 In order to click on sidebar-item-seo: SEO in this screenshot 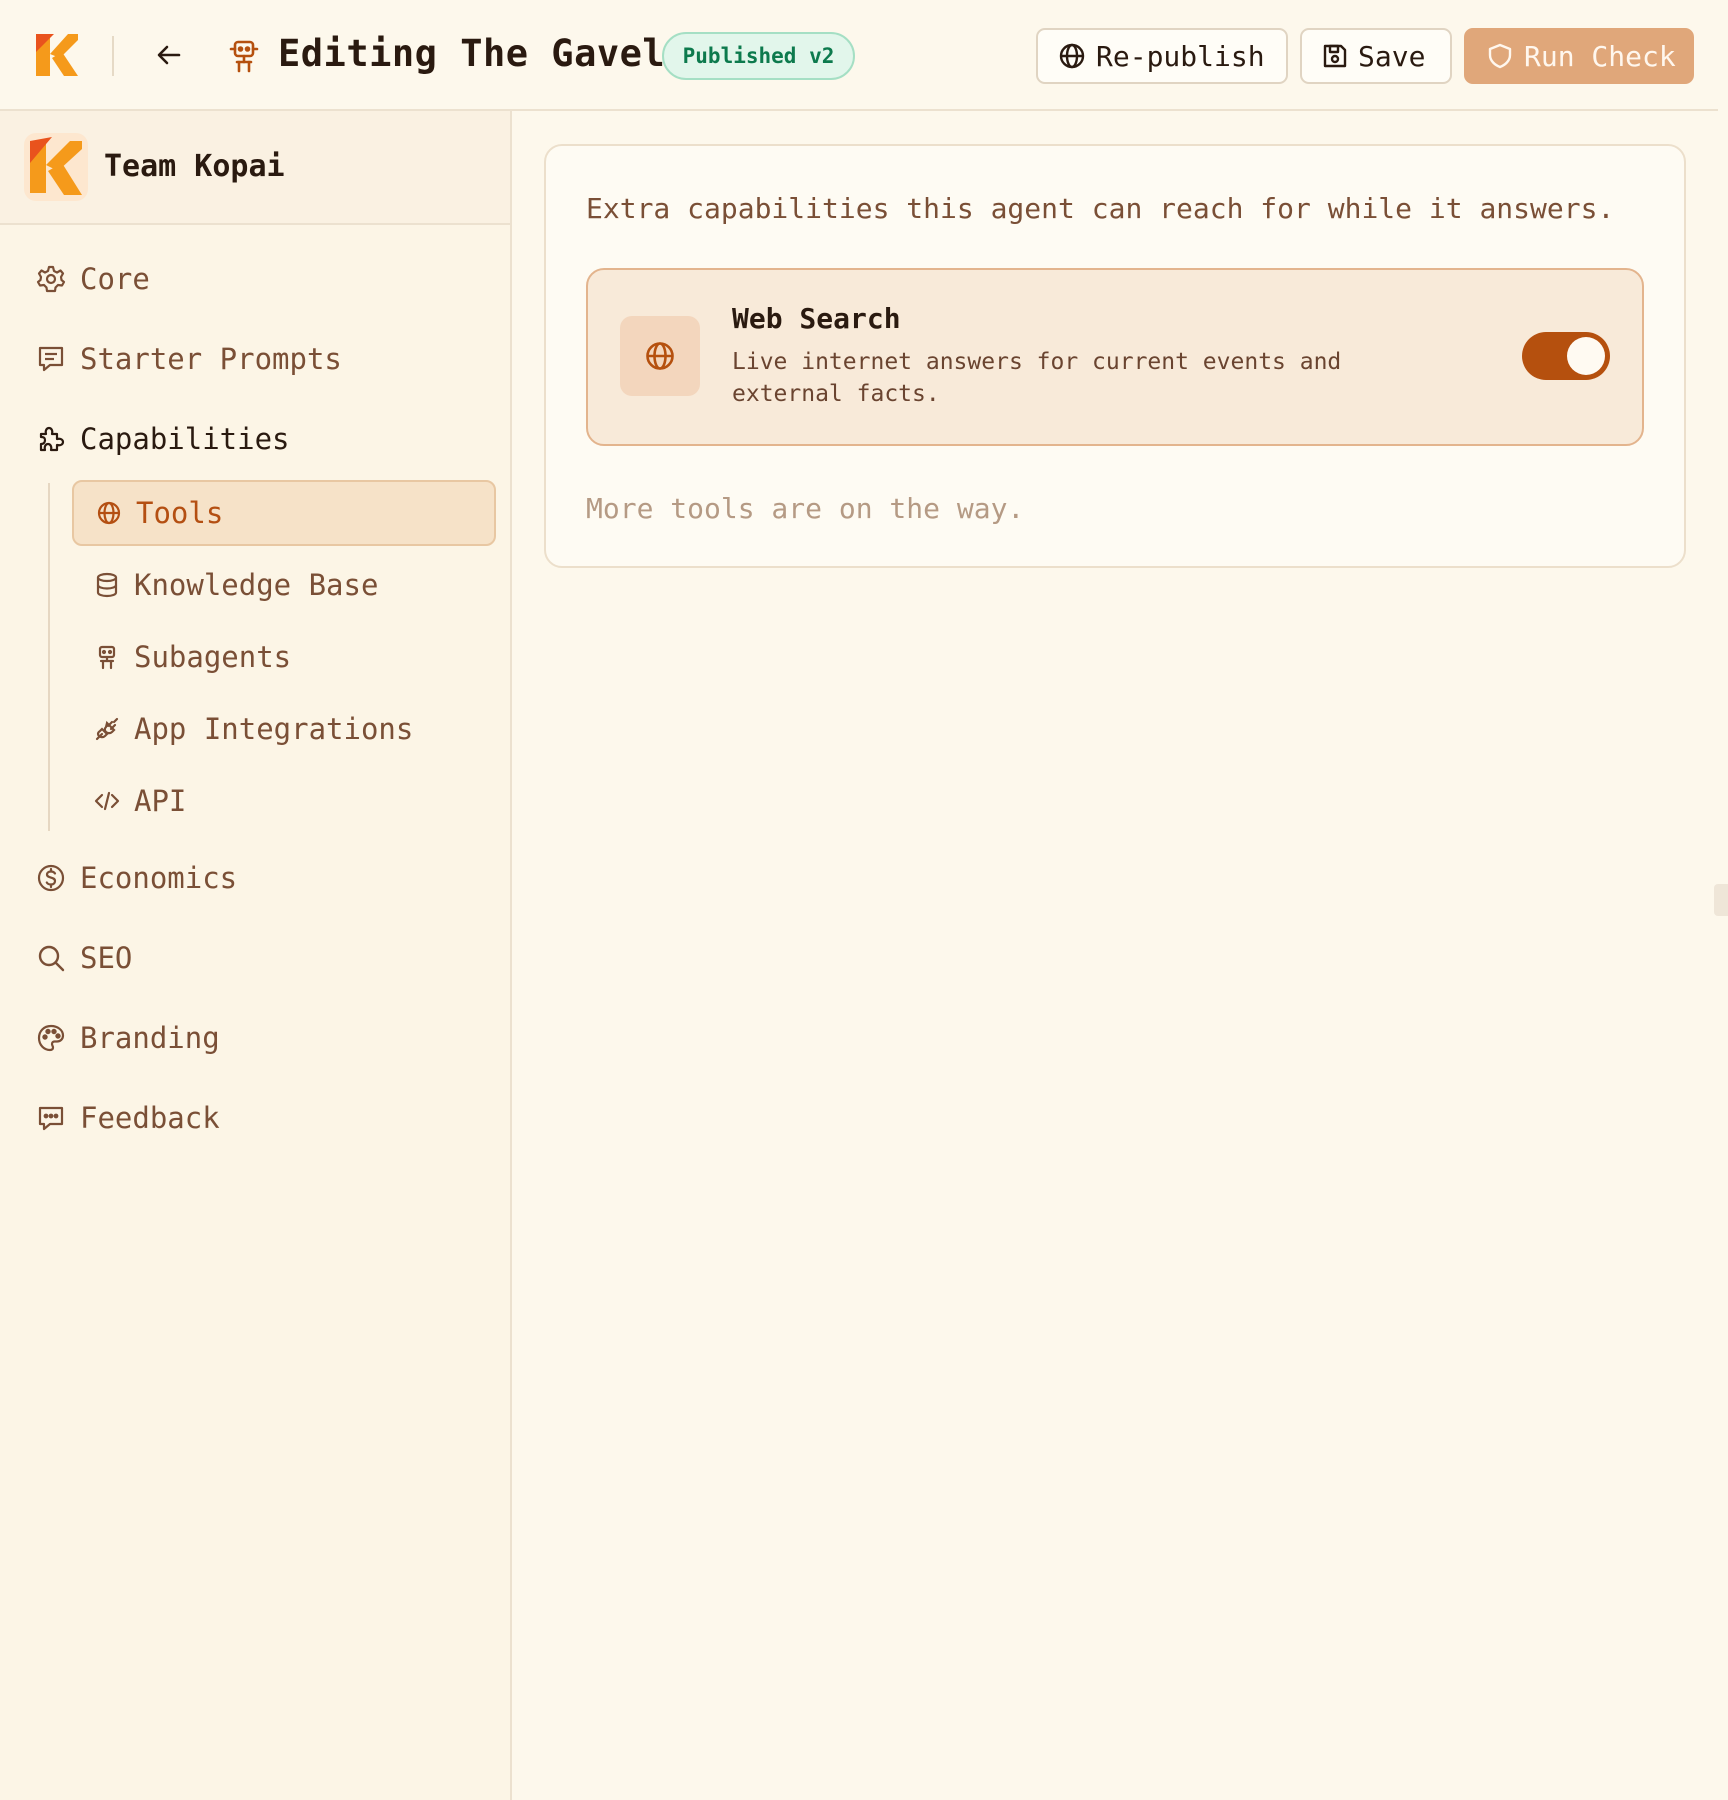, I will do `click(84, 958)`.